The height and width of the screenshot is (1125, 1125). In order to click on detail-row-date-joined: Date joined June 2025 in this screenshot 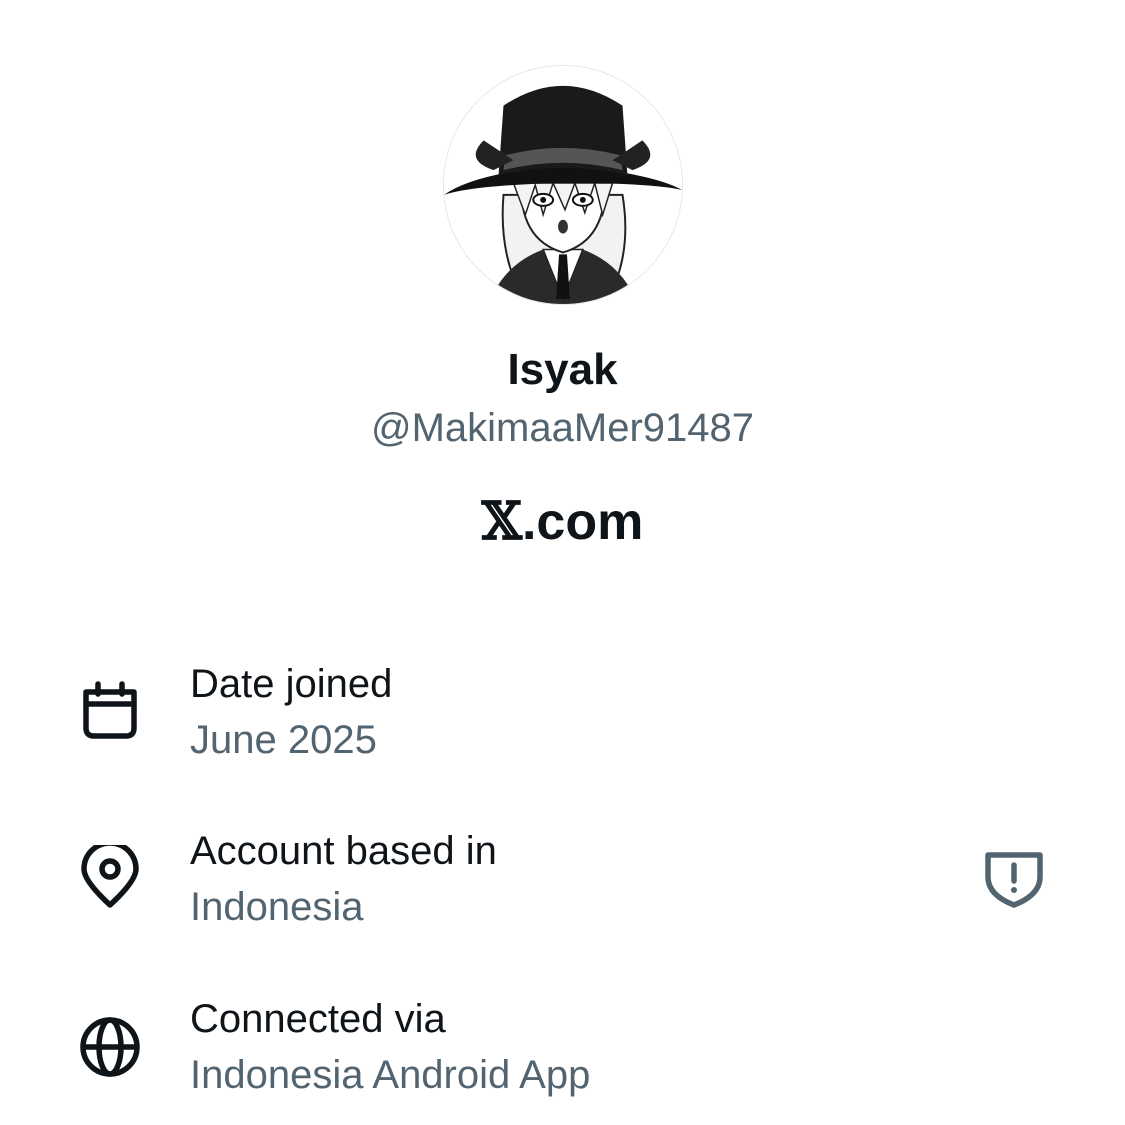, I will do `click(562, 713)`.